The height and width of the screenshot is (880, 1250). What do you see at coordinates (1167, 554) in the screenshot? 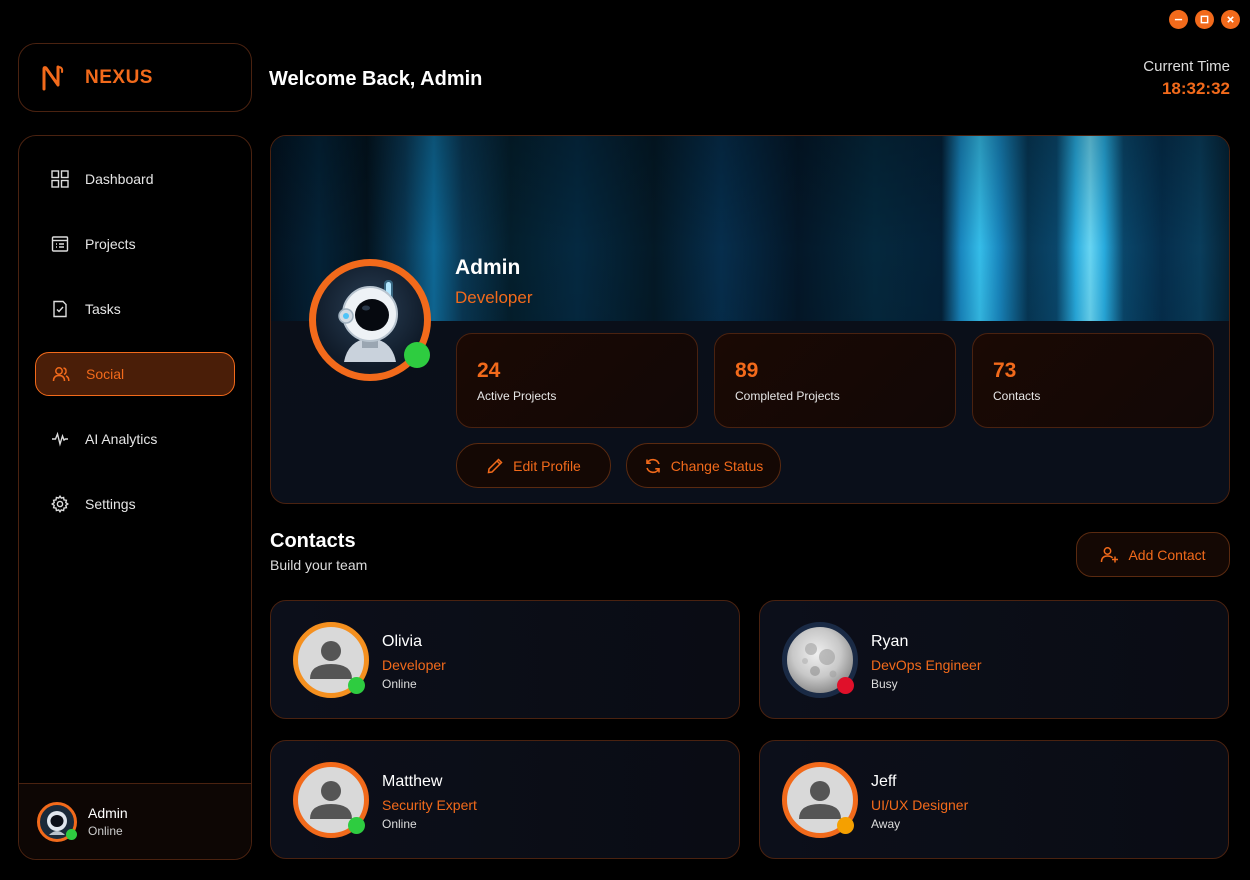
I see `add-contact-label: Add Contact` at bounding box center [1167, 554].